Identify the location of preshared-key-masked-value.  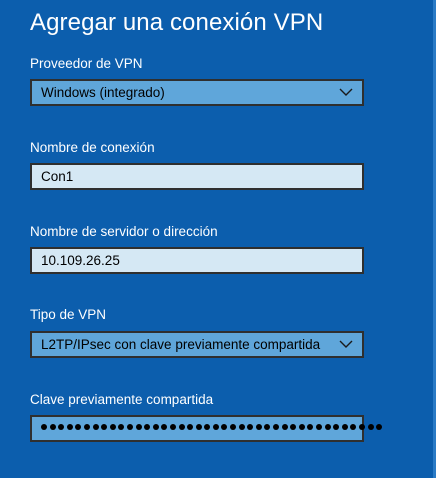
(212, 429).